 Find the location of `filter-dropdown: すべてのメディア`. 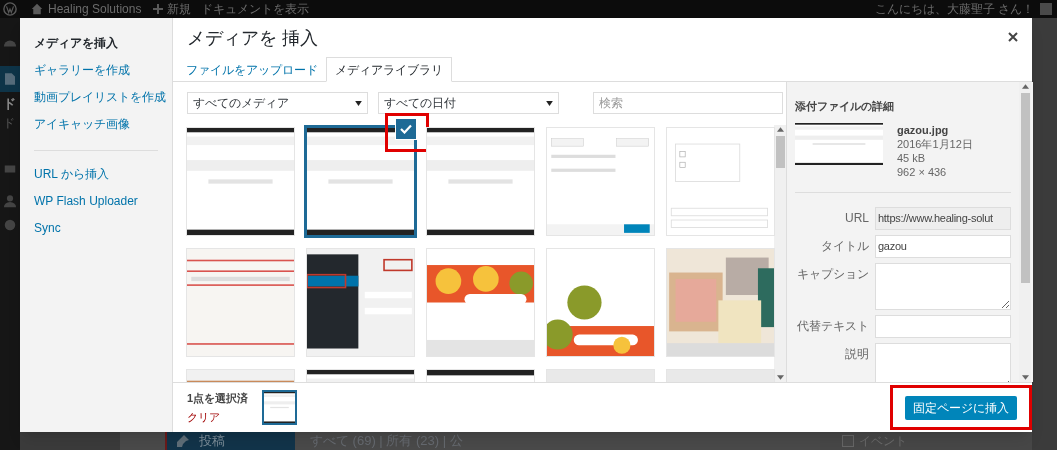

filter-dropdown: すべてのメディア is located at coordinates (277, 103).